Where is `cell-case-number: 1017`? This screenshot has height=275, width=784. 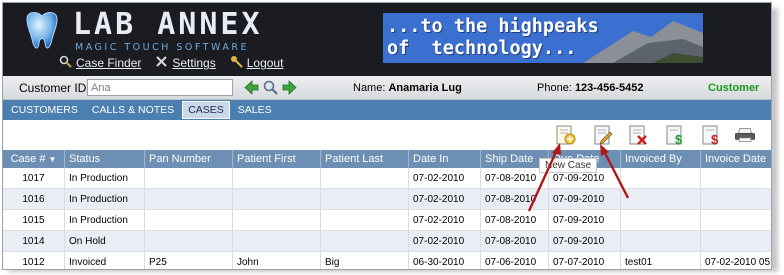 cell-case-number: 1017 is located at coordinates (34, 178).